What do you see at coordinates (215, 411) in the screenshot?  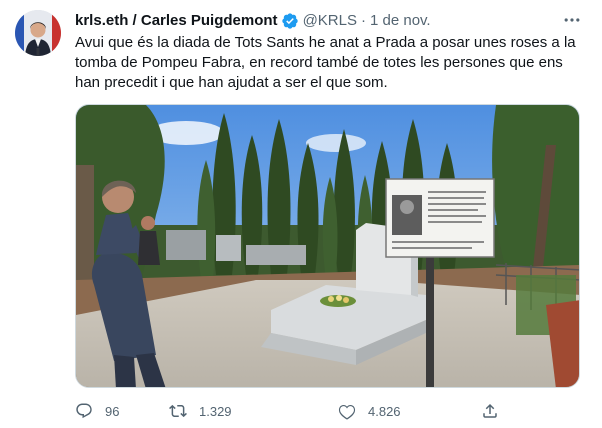 I see `retweet-count: 1.329` at bounding box center [215, 411].